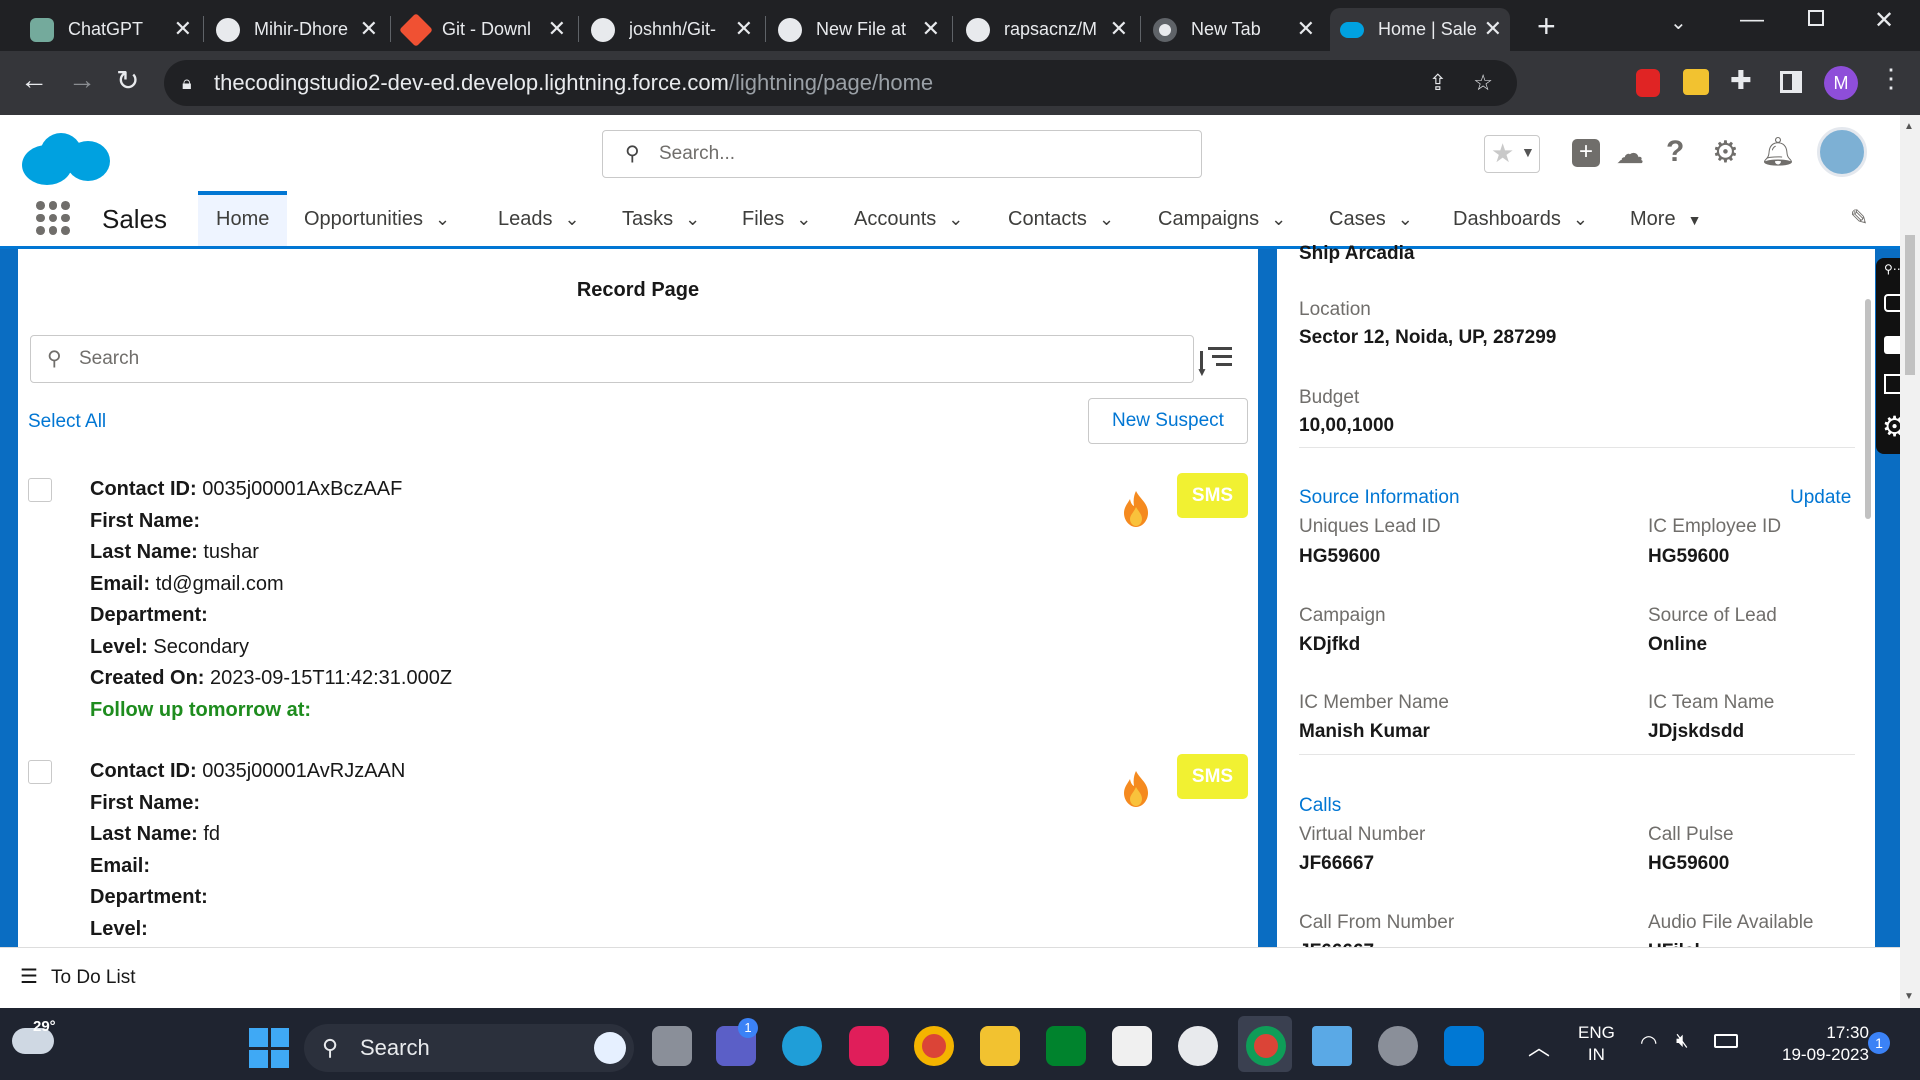  Describe the element at coordinates (1483, 83) in the screenshot. I see `bookmark-star-icon: ☆` at that location.